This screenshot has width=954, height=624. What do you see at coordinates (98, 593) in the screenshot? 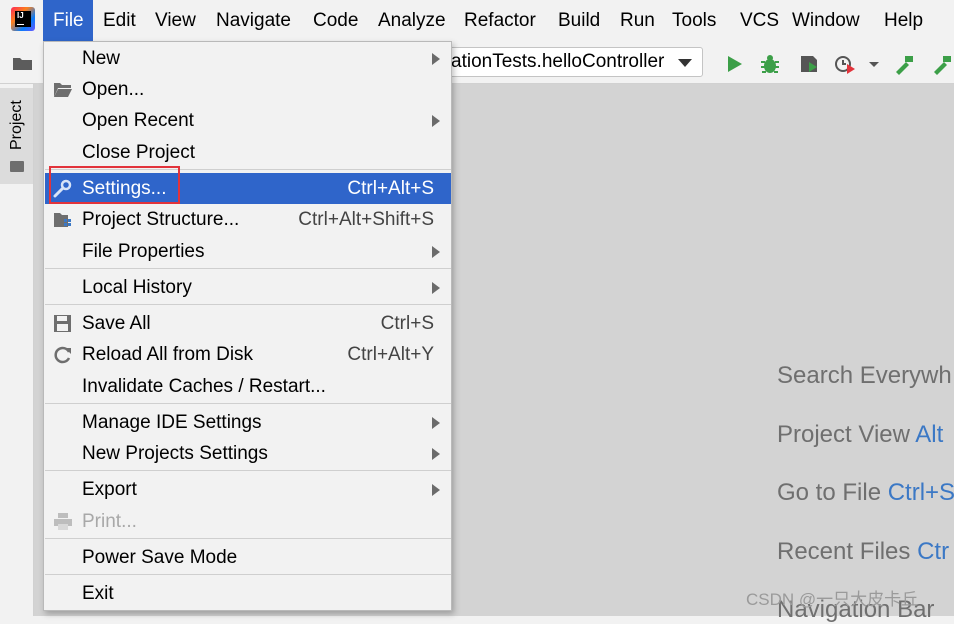
I see `menu-item-label: Exit` at bounding box center [98, 593].